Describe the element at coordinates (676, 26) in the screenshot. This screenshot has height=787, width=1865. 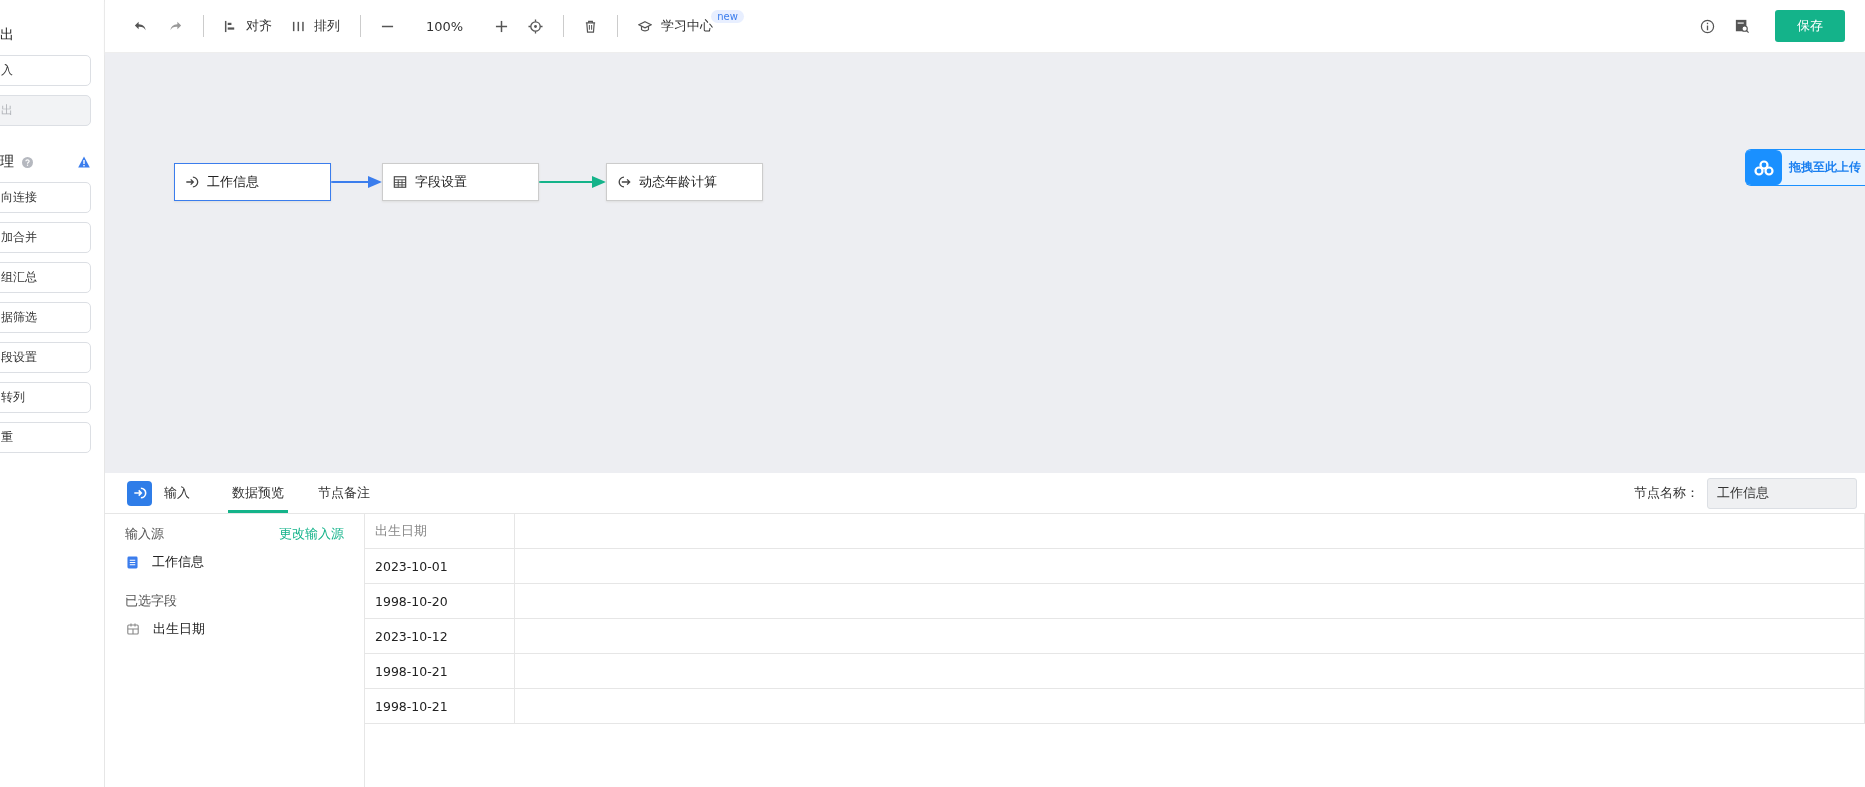
I see `learning-center-button: 学习中心` at that location.